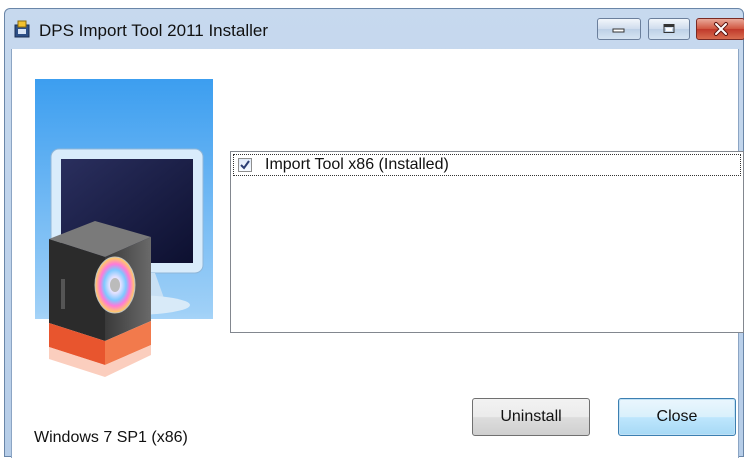  What do you see at coordinates (153, 30) in the screenshot?
I see `window-title: DPS Import Tool 2011 Installer` at bounding box center [153, 30].